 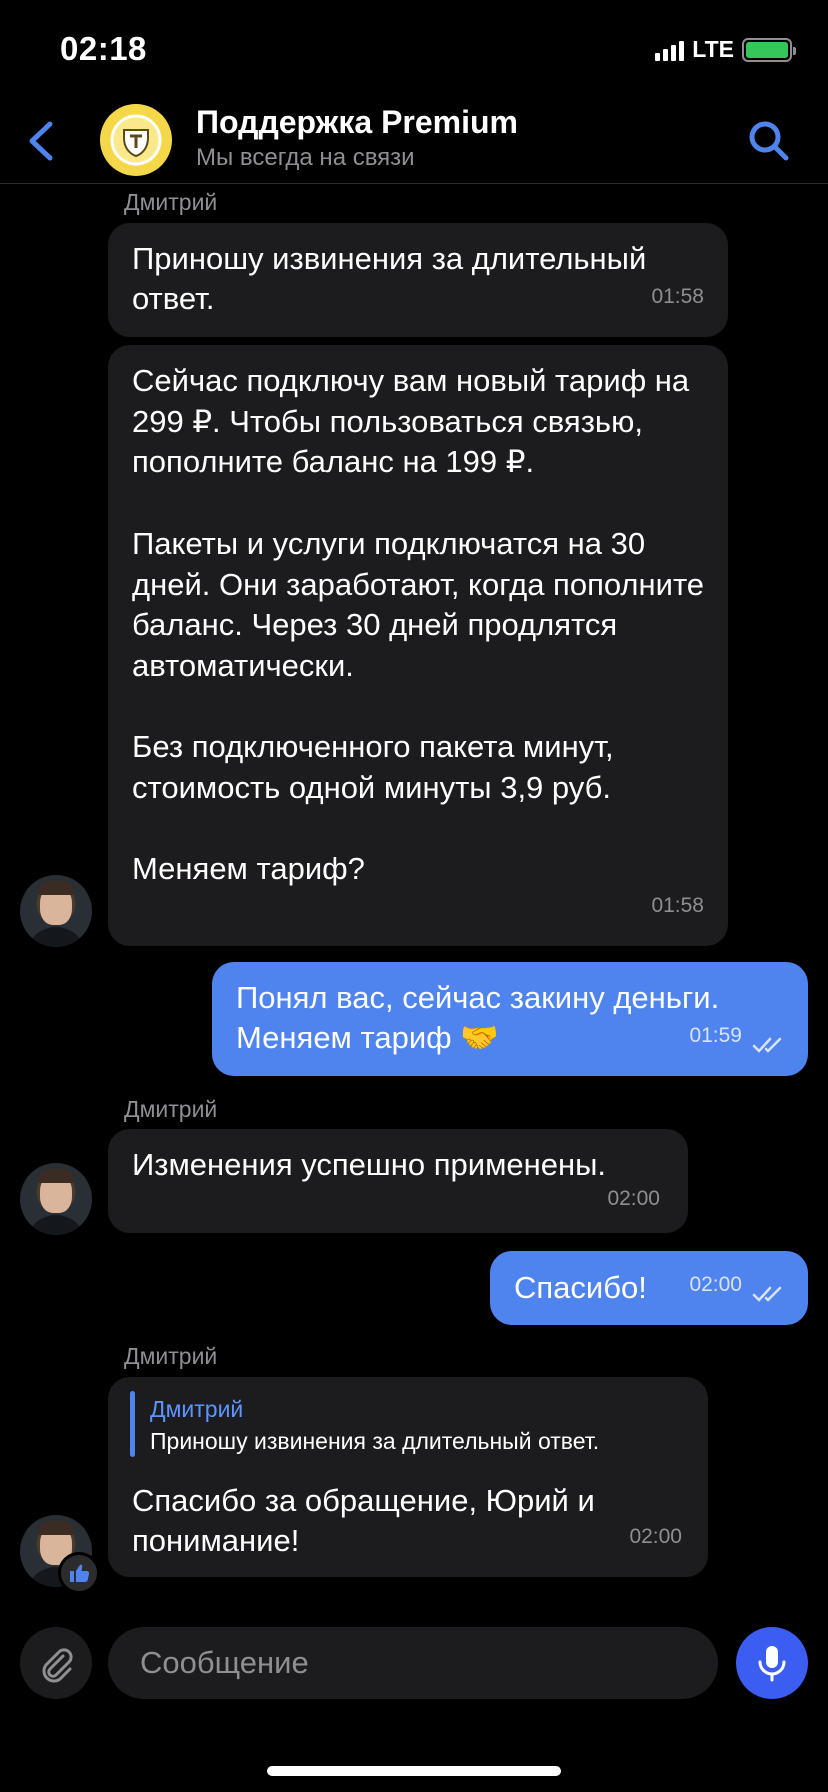 I want to click on search-icon, so click(x=769, y=141).